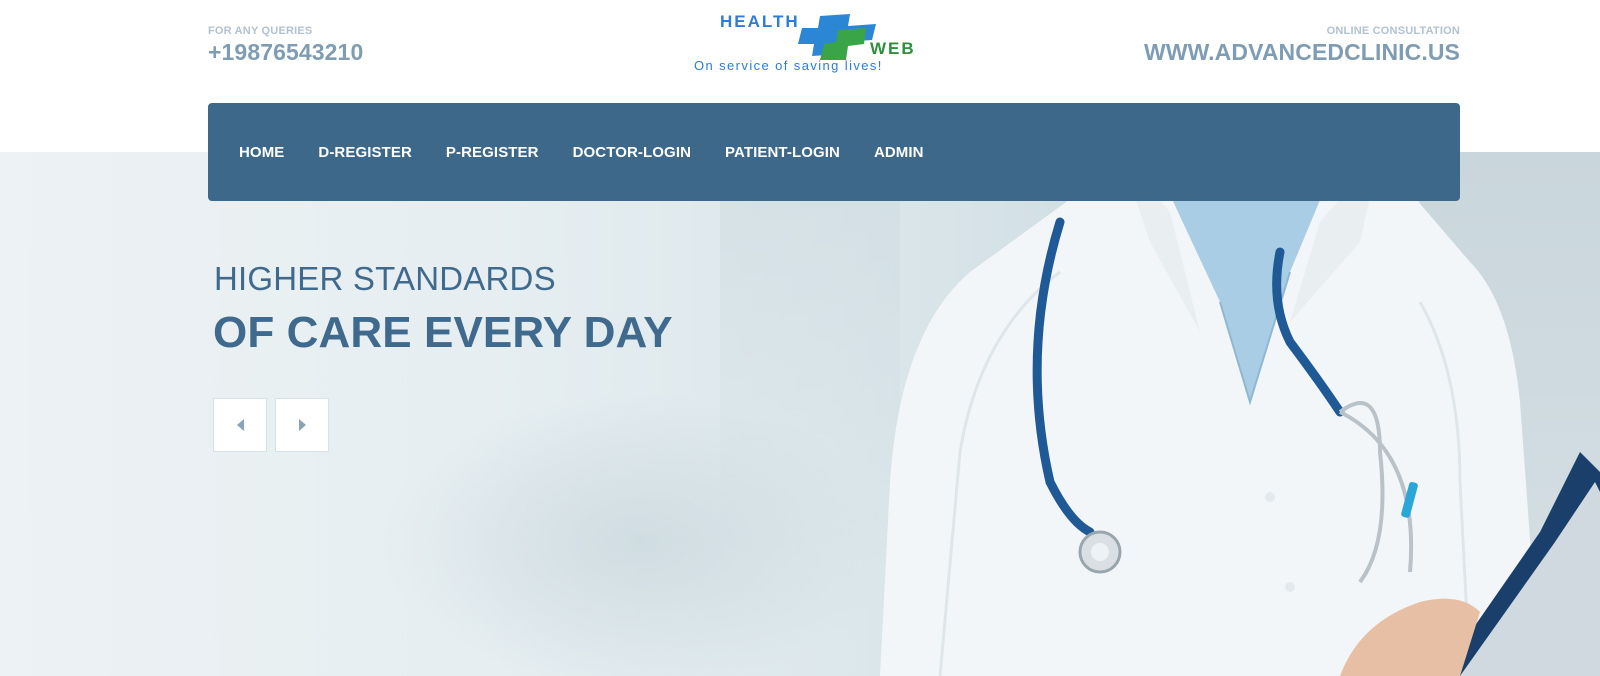 The height and width of the screenshot is (676, 1600). What do you see at coordinates (260, 31) in the screenshot?
I see `queries-label: FOR ANY QUERIES` at bounding box center [260, 31].